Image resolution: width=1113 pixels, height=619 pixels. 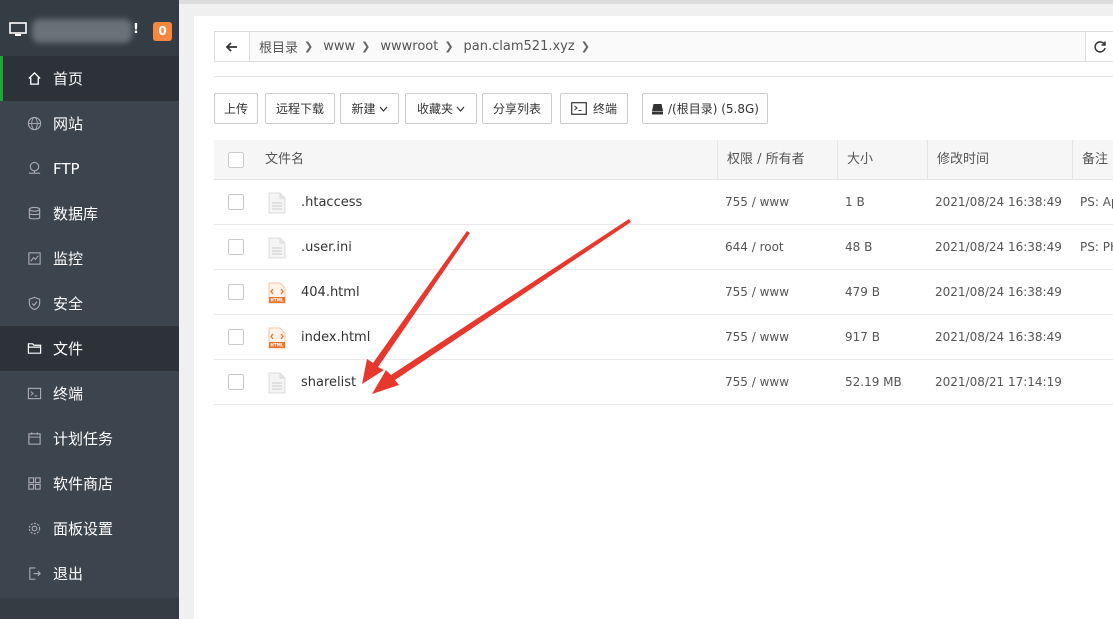 I want to click on sidebar-item-cron: 计划任务, so click(x=89, y=438).